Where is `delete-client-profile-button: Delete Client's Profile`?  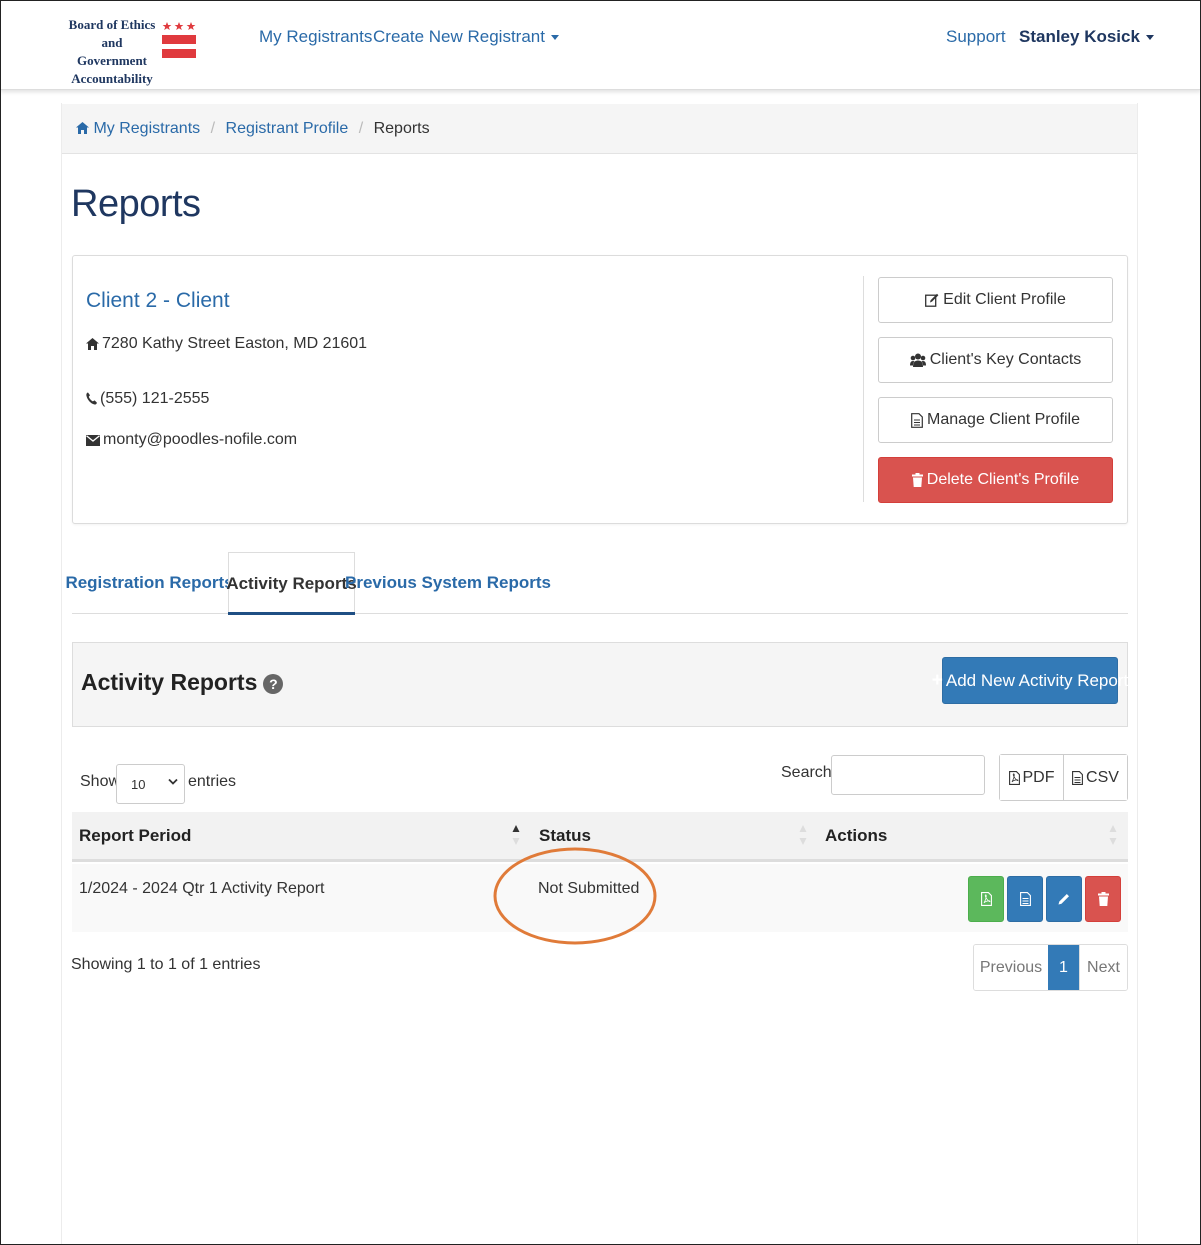 delete-client-profile-button: Delete Client's Profile is located at coordinates (995, 480).